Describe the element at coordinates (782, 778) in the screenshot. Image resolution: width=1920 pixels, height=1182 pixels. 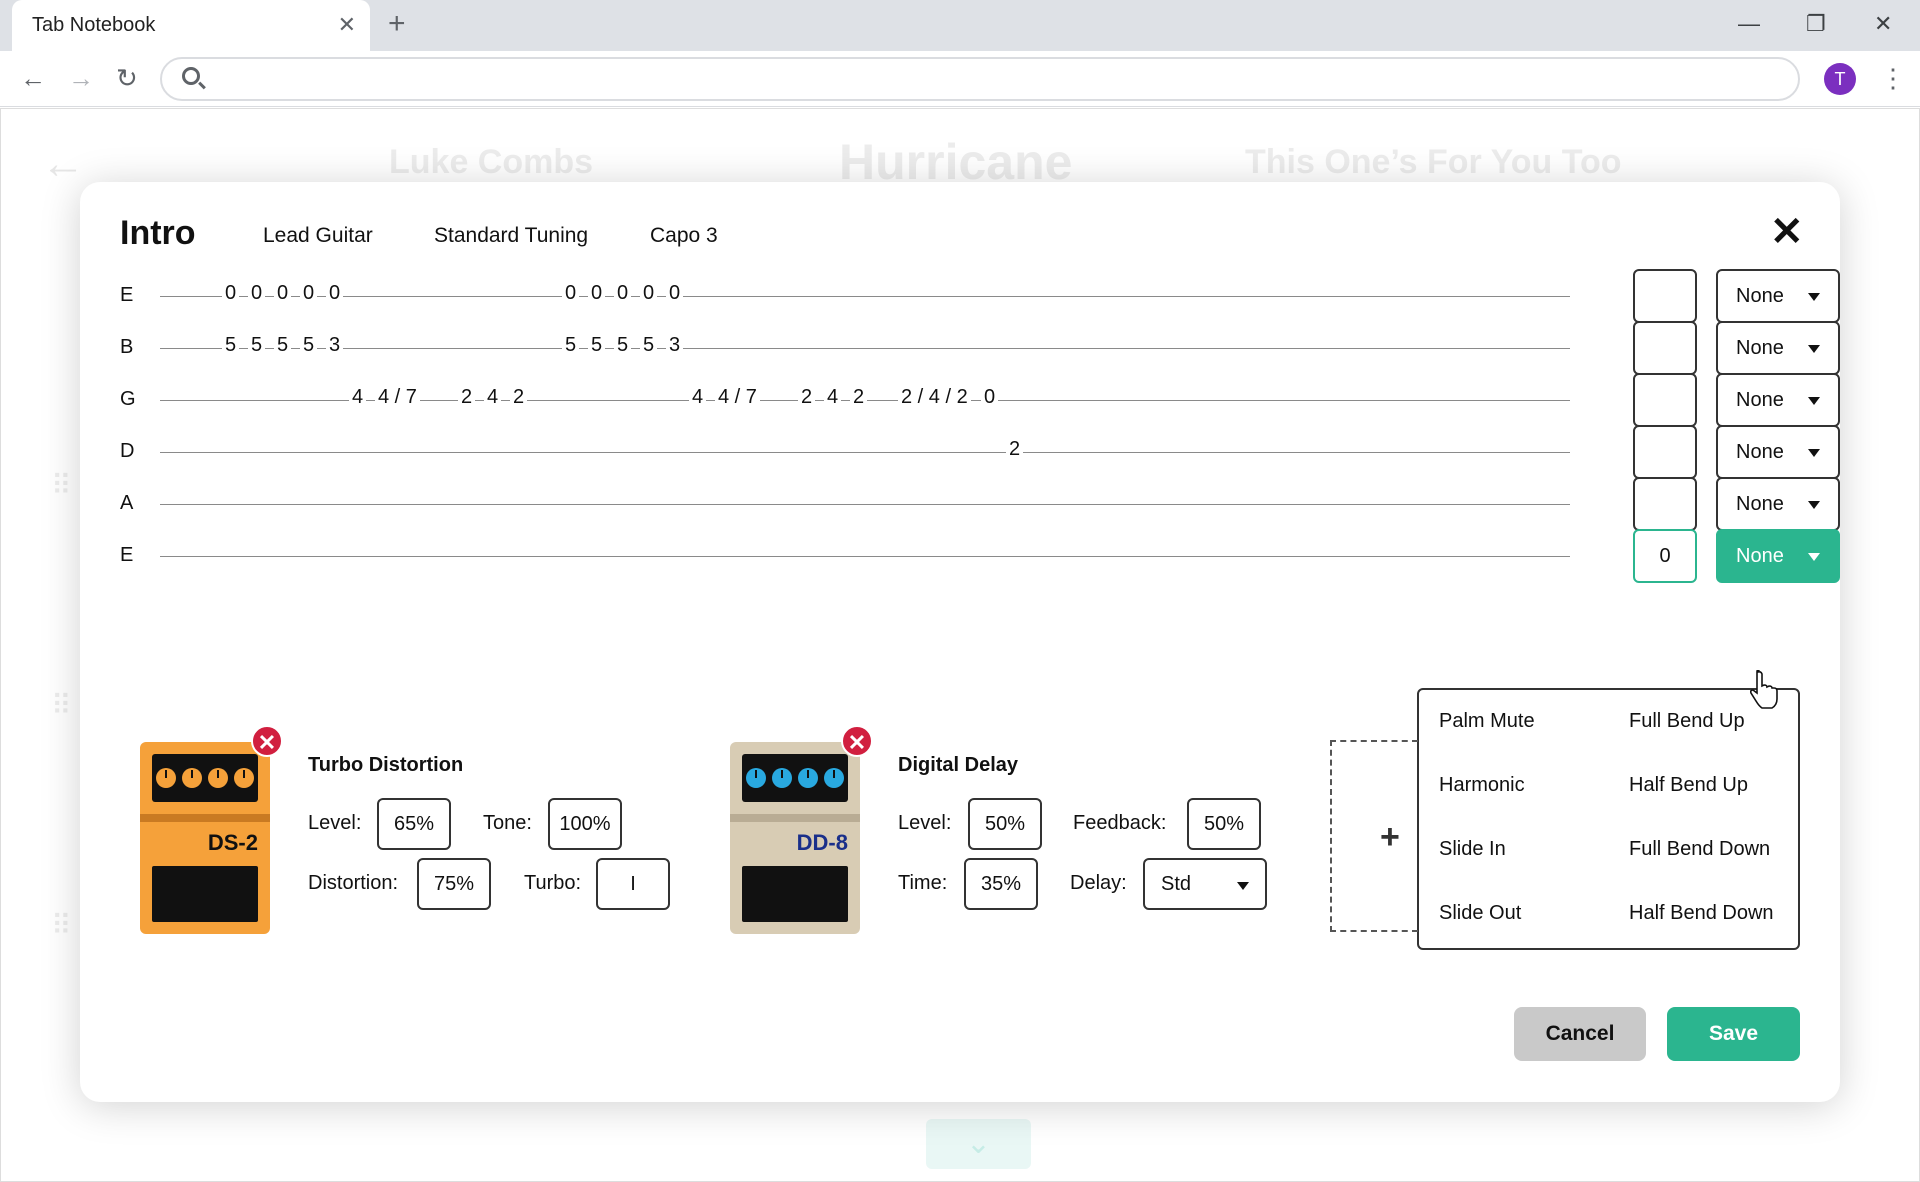
I see `knob-icon` at that location.